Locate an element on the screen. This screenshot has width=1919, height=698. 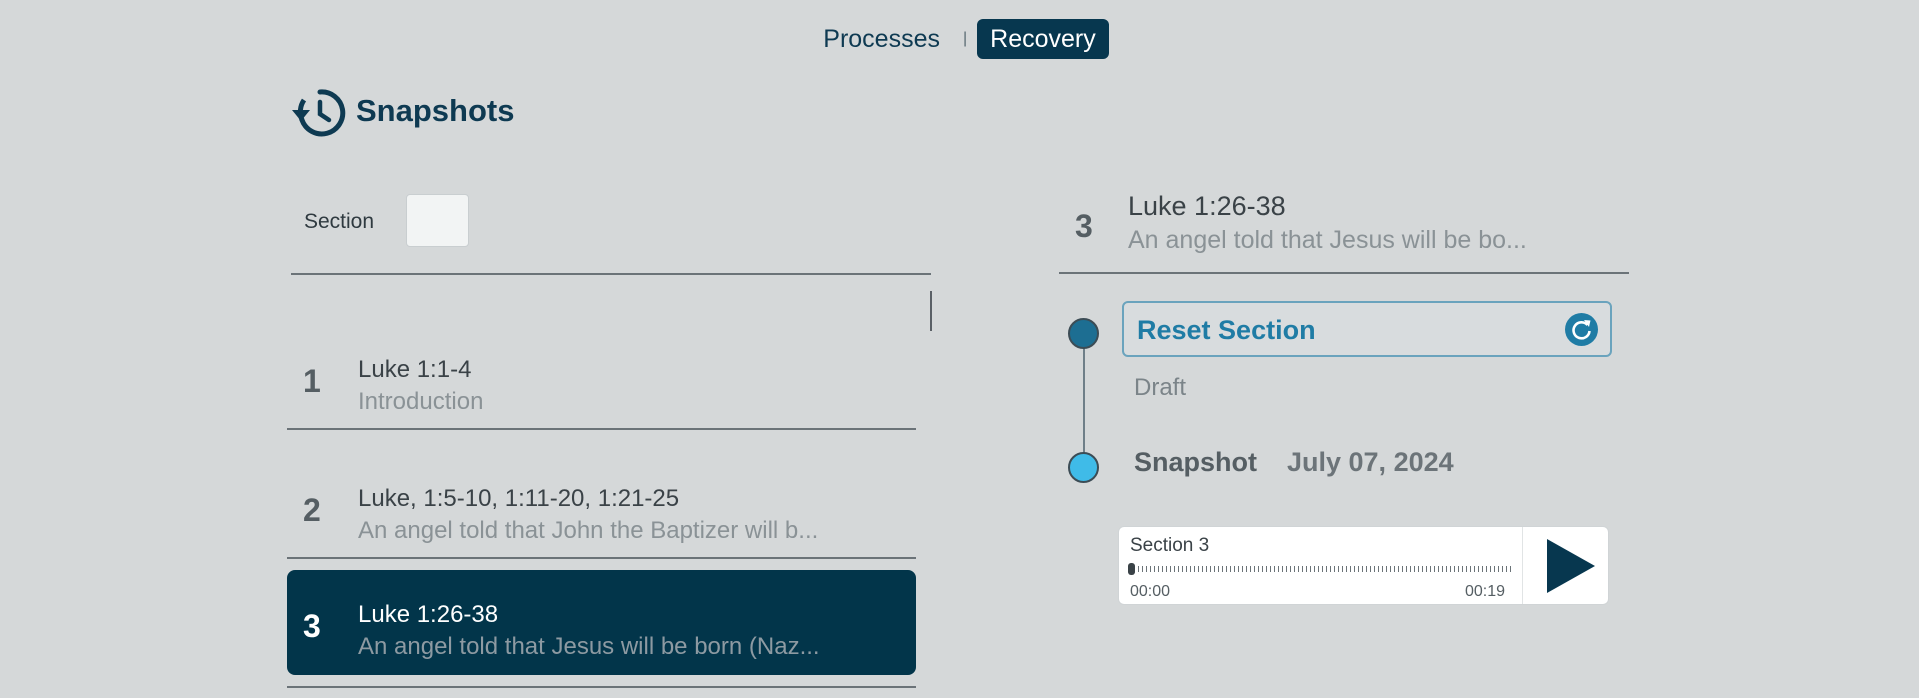
section-title: Luke 1:26-38 is located at coordinates (428, 614).